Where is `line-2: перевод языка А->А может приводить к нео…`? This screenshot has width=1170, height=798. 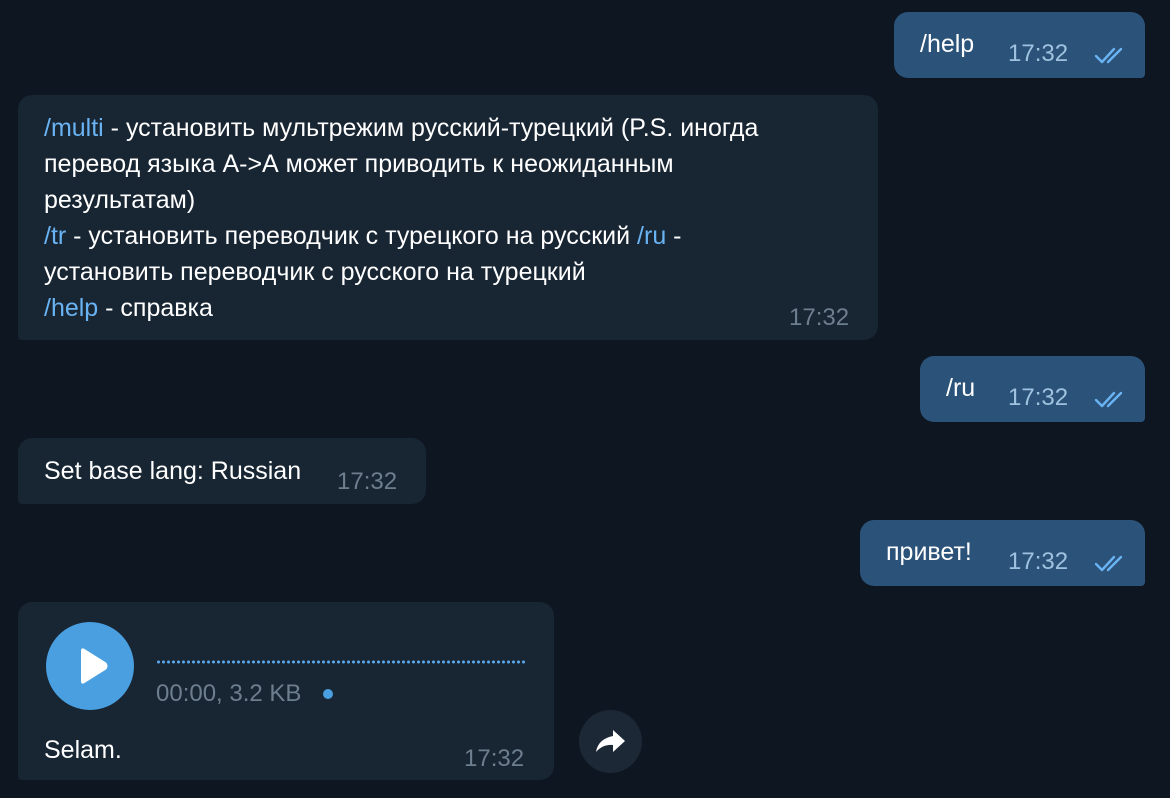
line-2: перевод языка А->А может приводить к нео… is located at coordinates (359, 164).